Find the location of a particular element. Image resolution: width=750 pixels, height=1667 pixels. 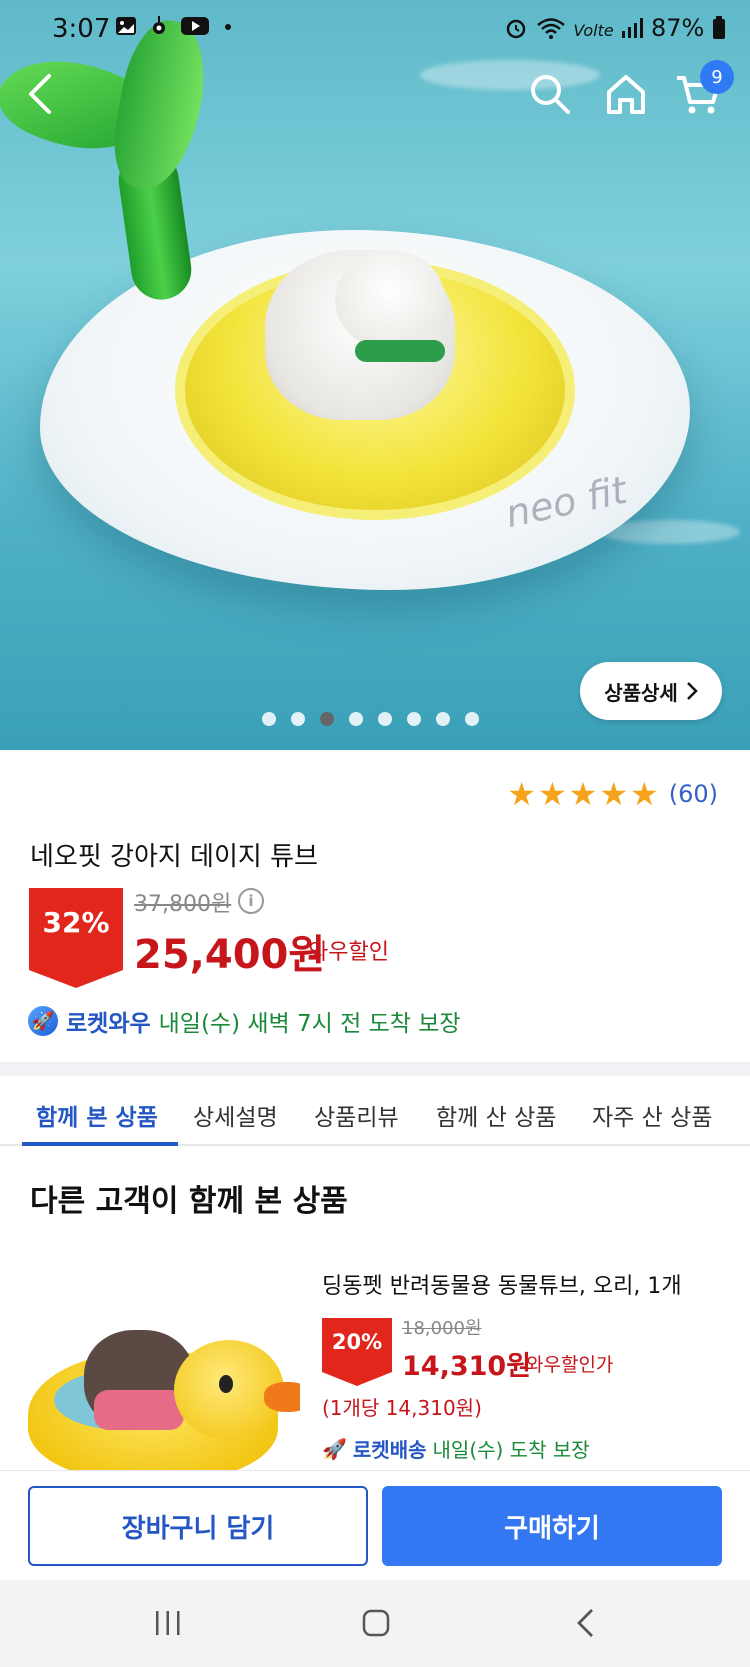

gallery-icon is located at coordinates (126, 26).